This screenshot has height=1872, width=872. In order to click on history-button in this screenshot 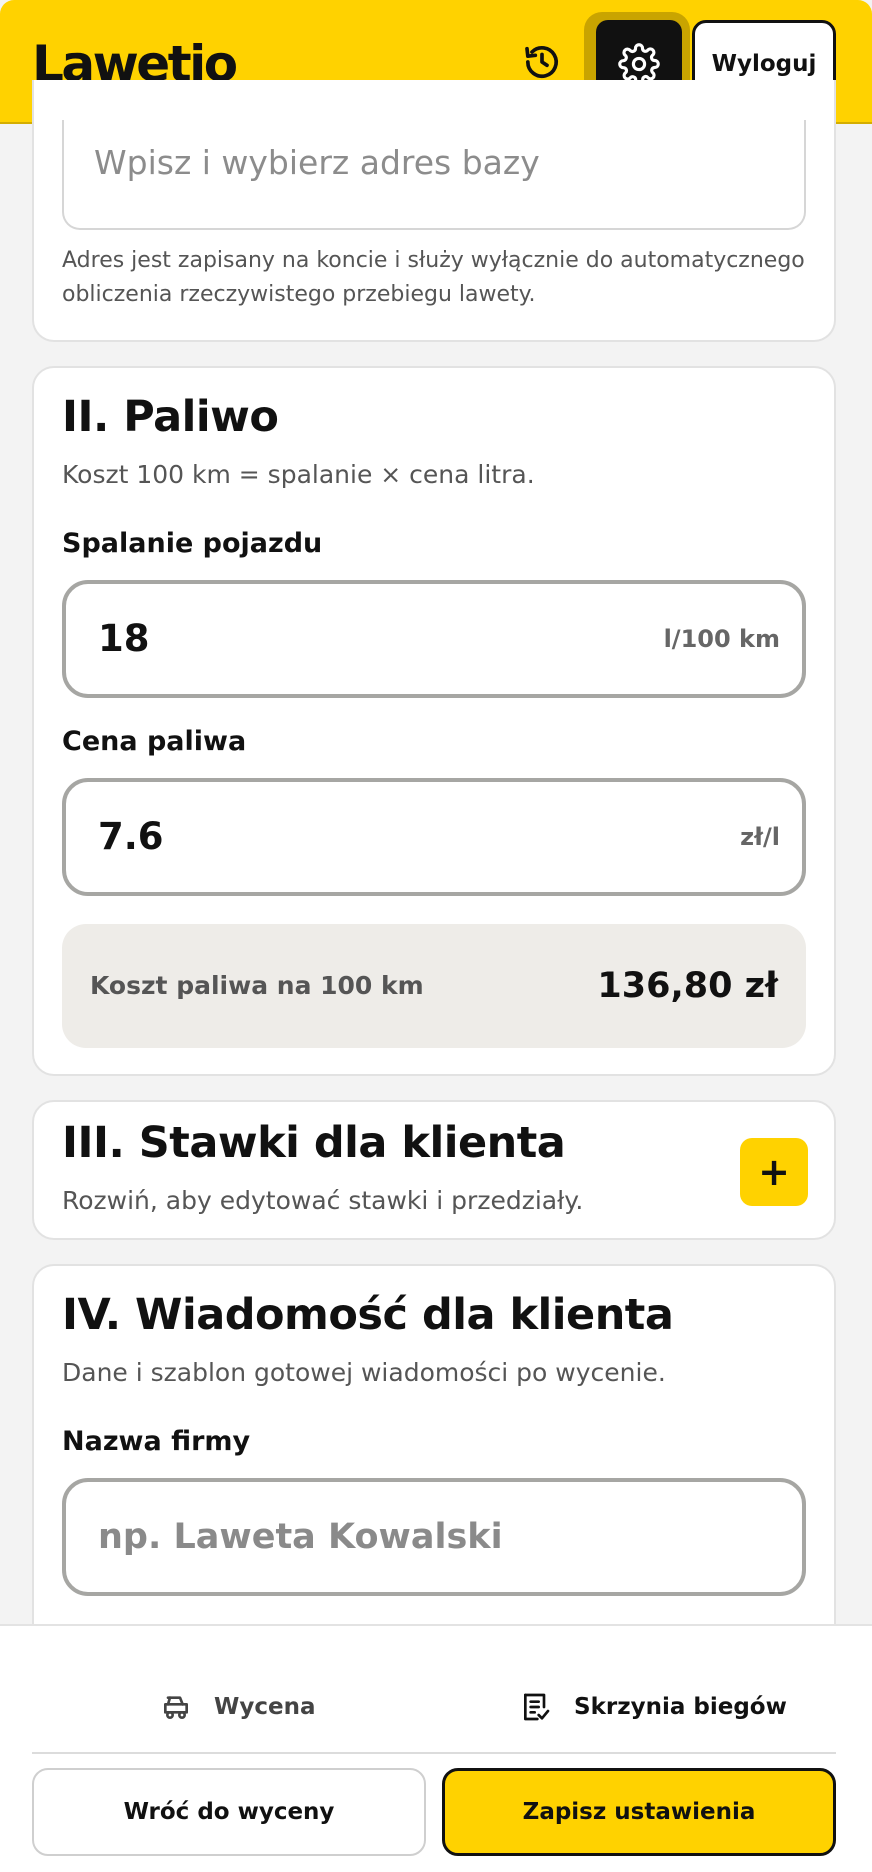, I will do `click(542, 62)`.